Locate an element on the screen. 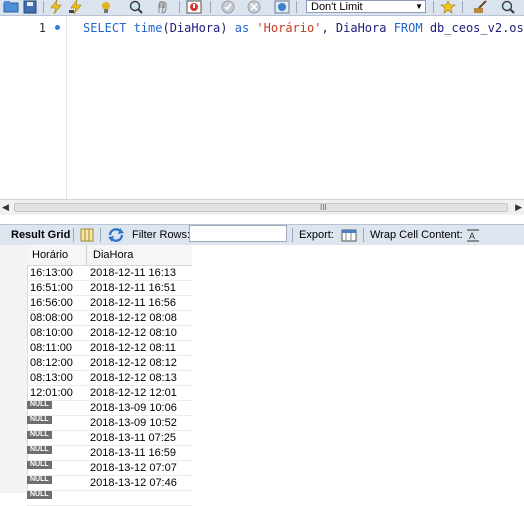 Image resolution: width=524 pixels, height=506 pixels. cell-horario: 16:56:00 is located at coordinates (51, 303).